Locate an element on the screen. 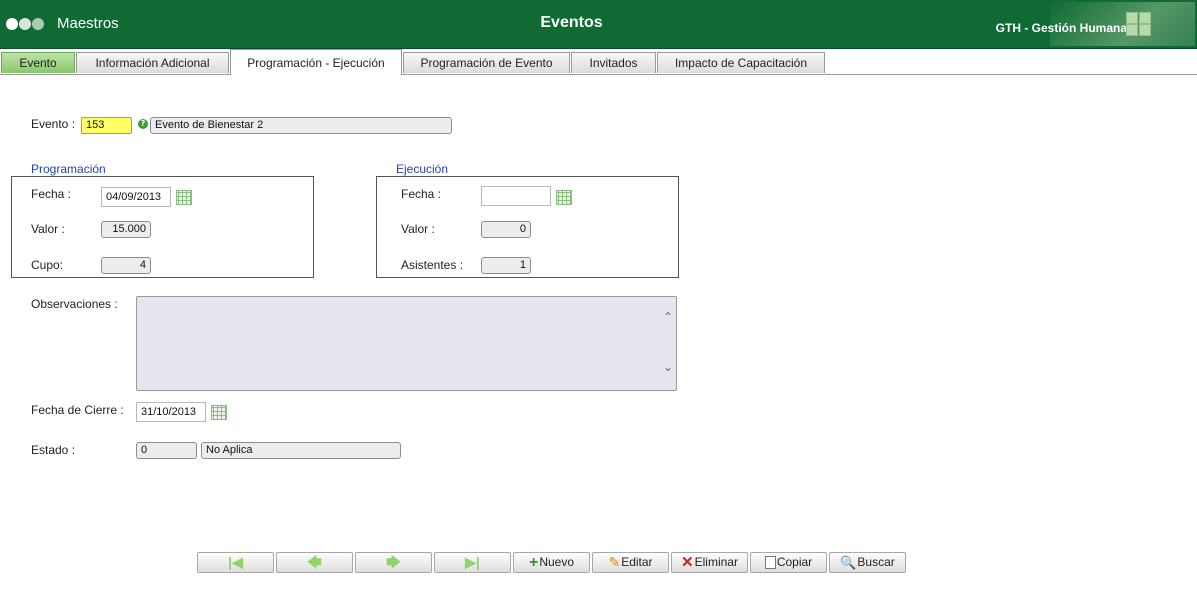  scroll-down-icon: ⌄ is located at coordinates (668, 367).